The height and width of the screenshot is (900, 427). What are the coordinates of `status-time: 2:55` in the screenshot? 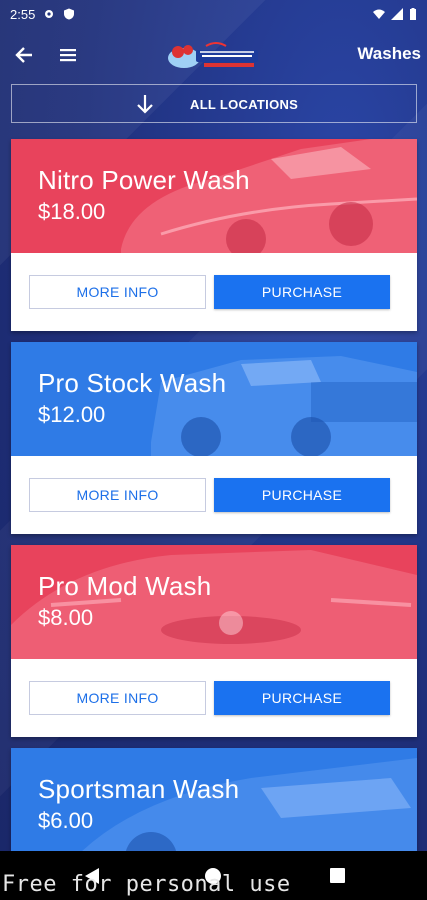 It's located at (23, 14).